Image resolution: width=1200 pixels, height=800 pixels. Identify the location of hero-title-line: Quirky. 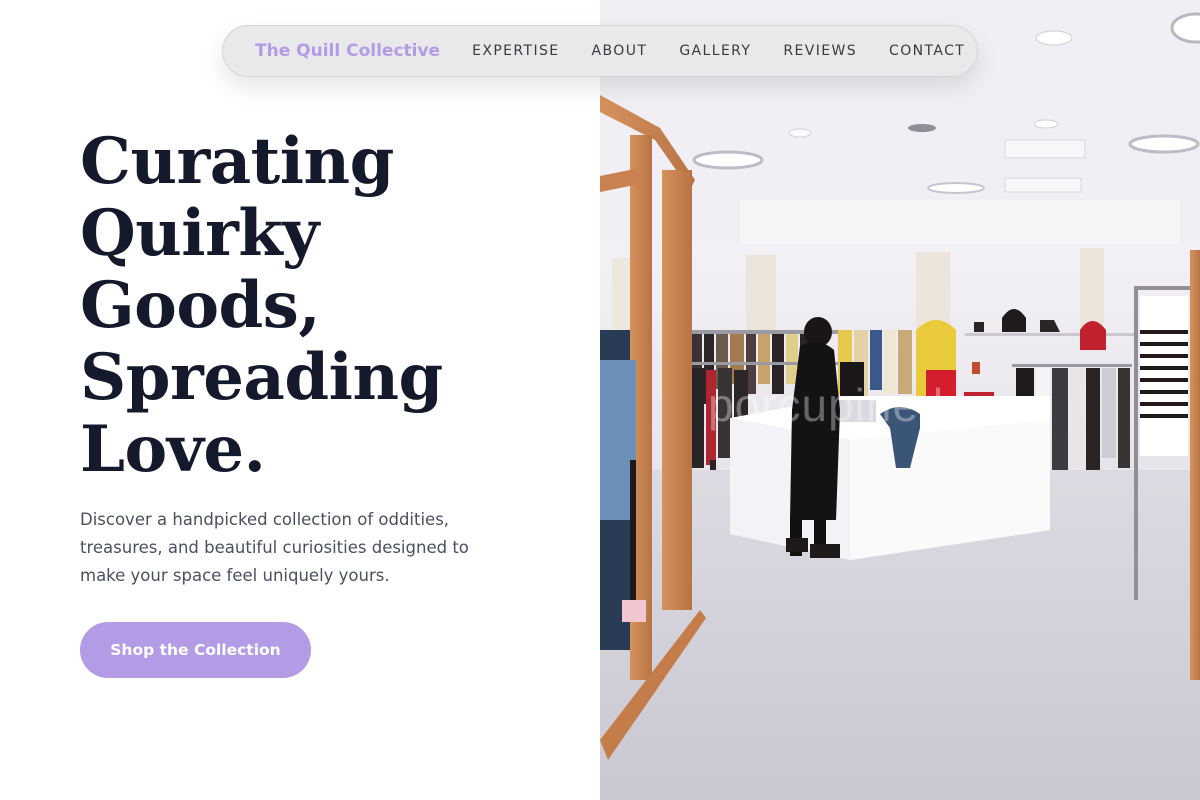
(199, 233).